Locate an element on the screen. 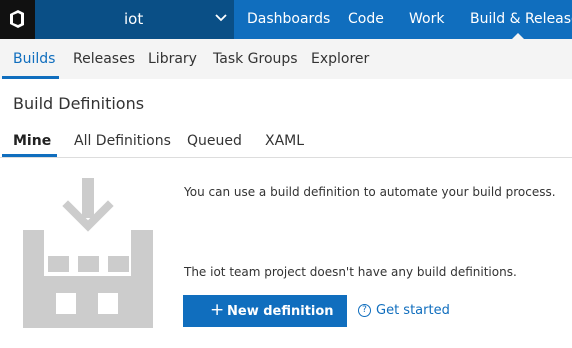  top-nav-bar: iot Dashboards Code Work Build & Release is located at coordinates (286, 19).